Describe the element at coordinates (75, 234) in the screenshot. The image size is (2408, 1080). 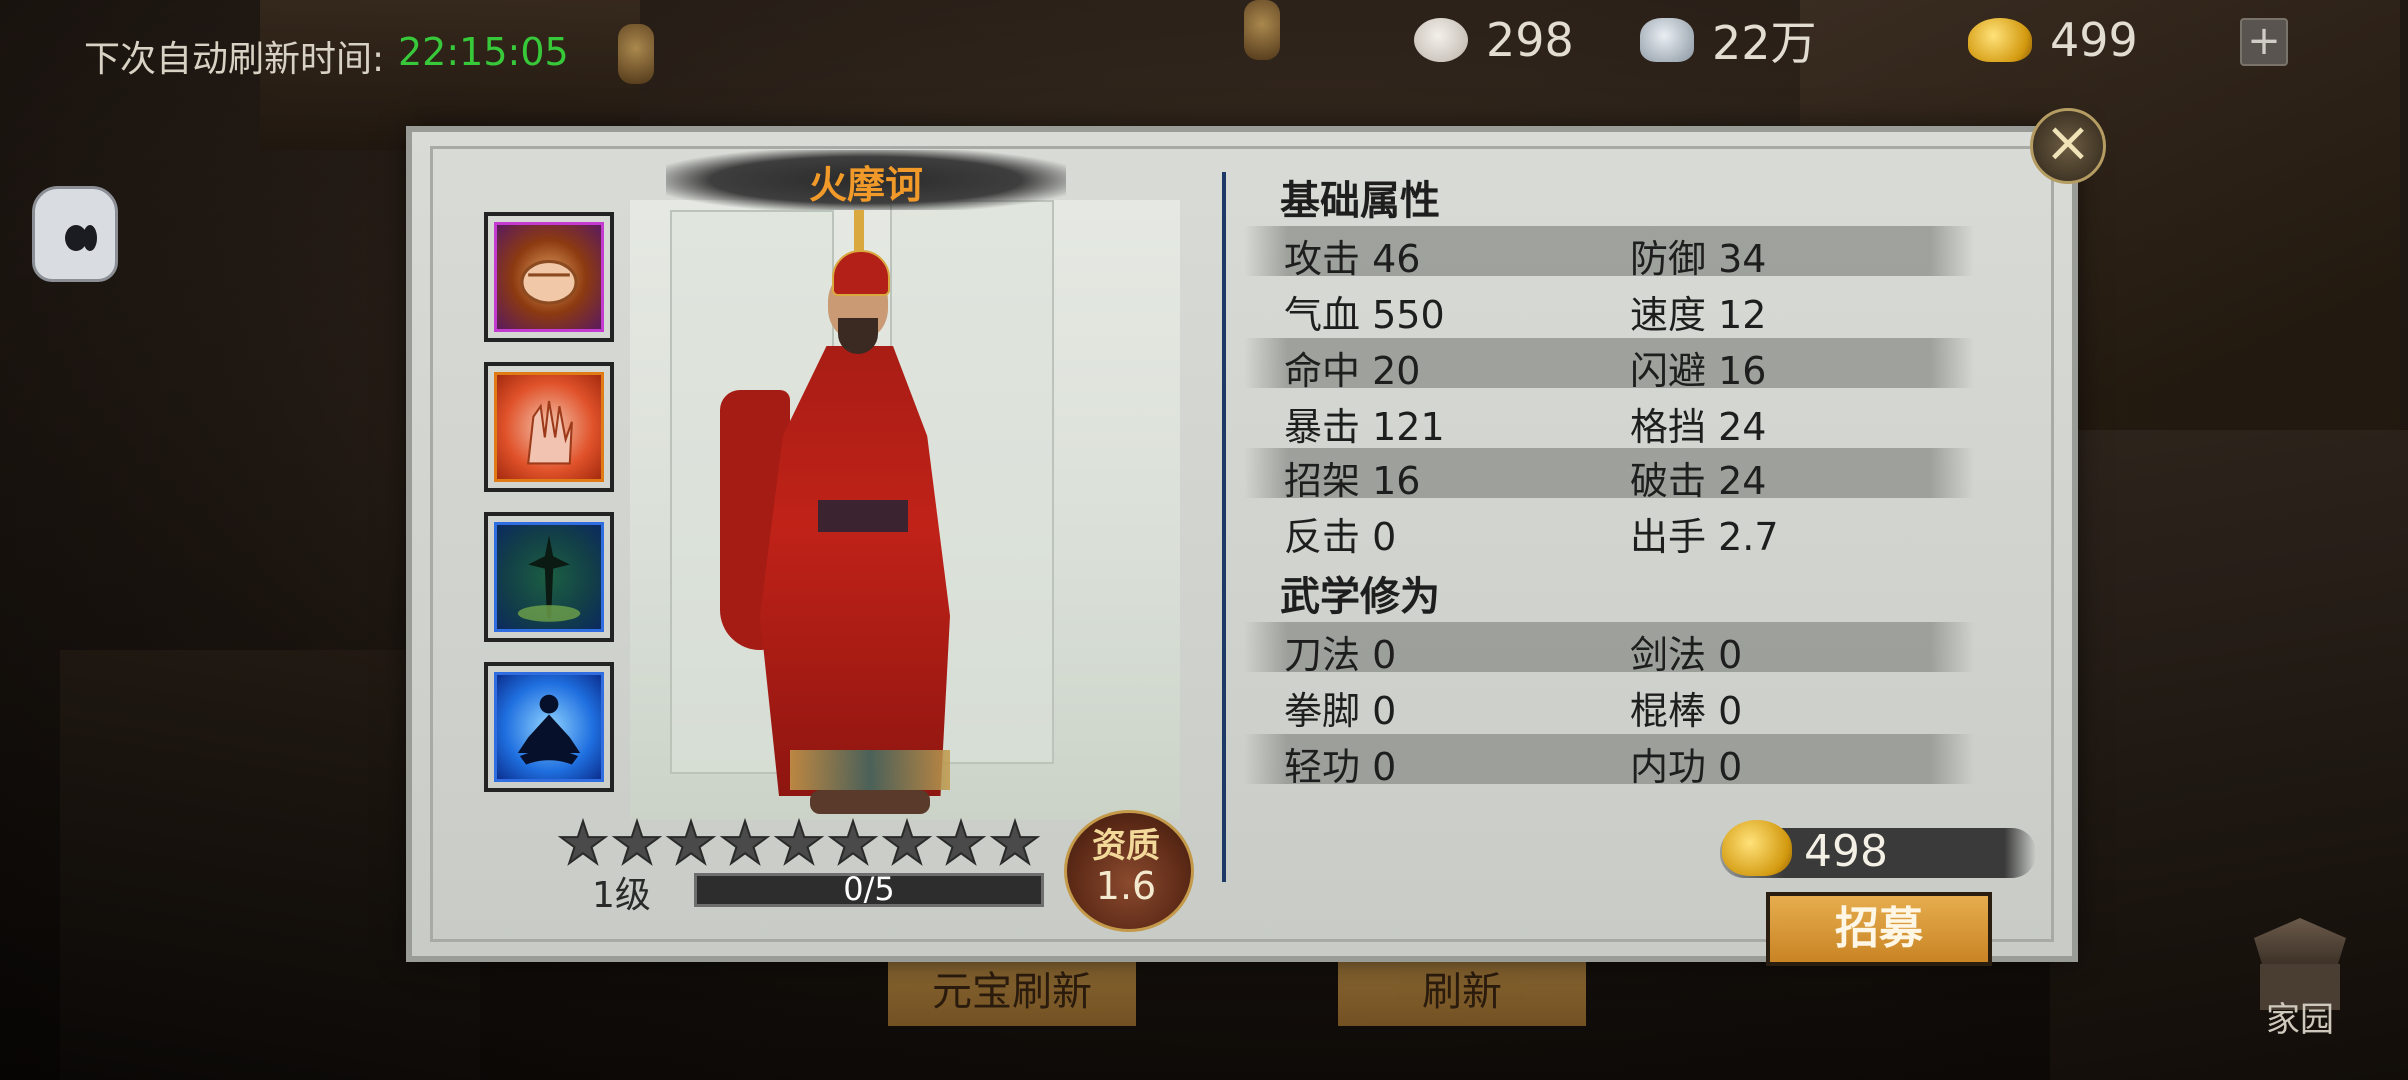
I see `player-avatar` at that location.